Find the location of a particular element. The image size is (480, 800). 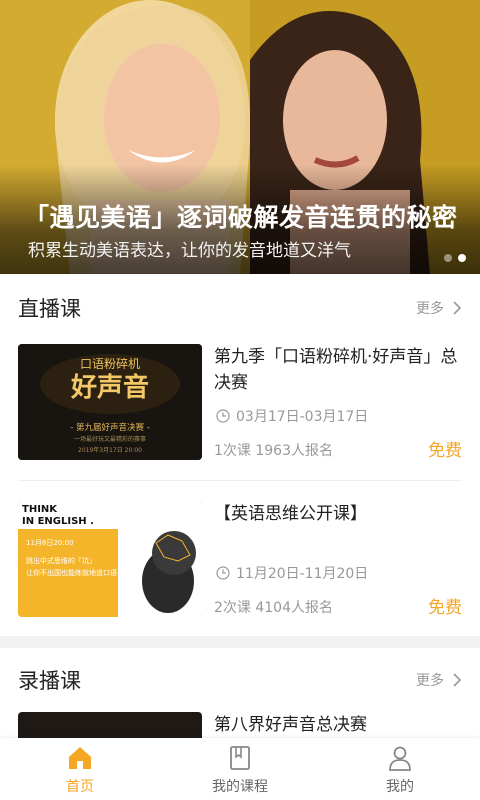

thumb-logo-main: 好声音 is located at coordinates (109, 387).